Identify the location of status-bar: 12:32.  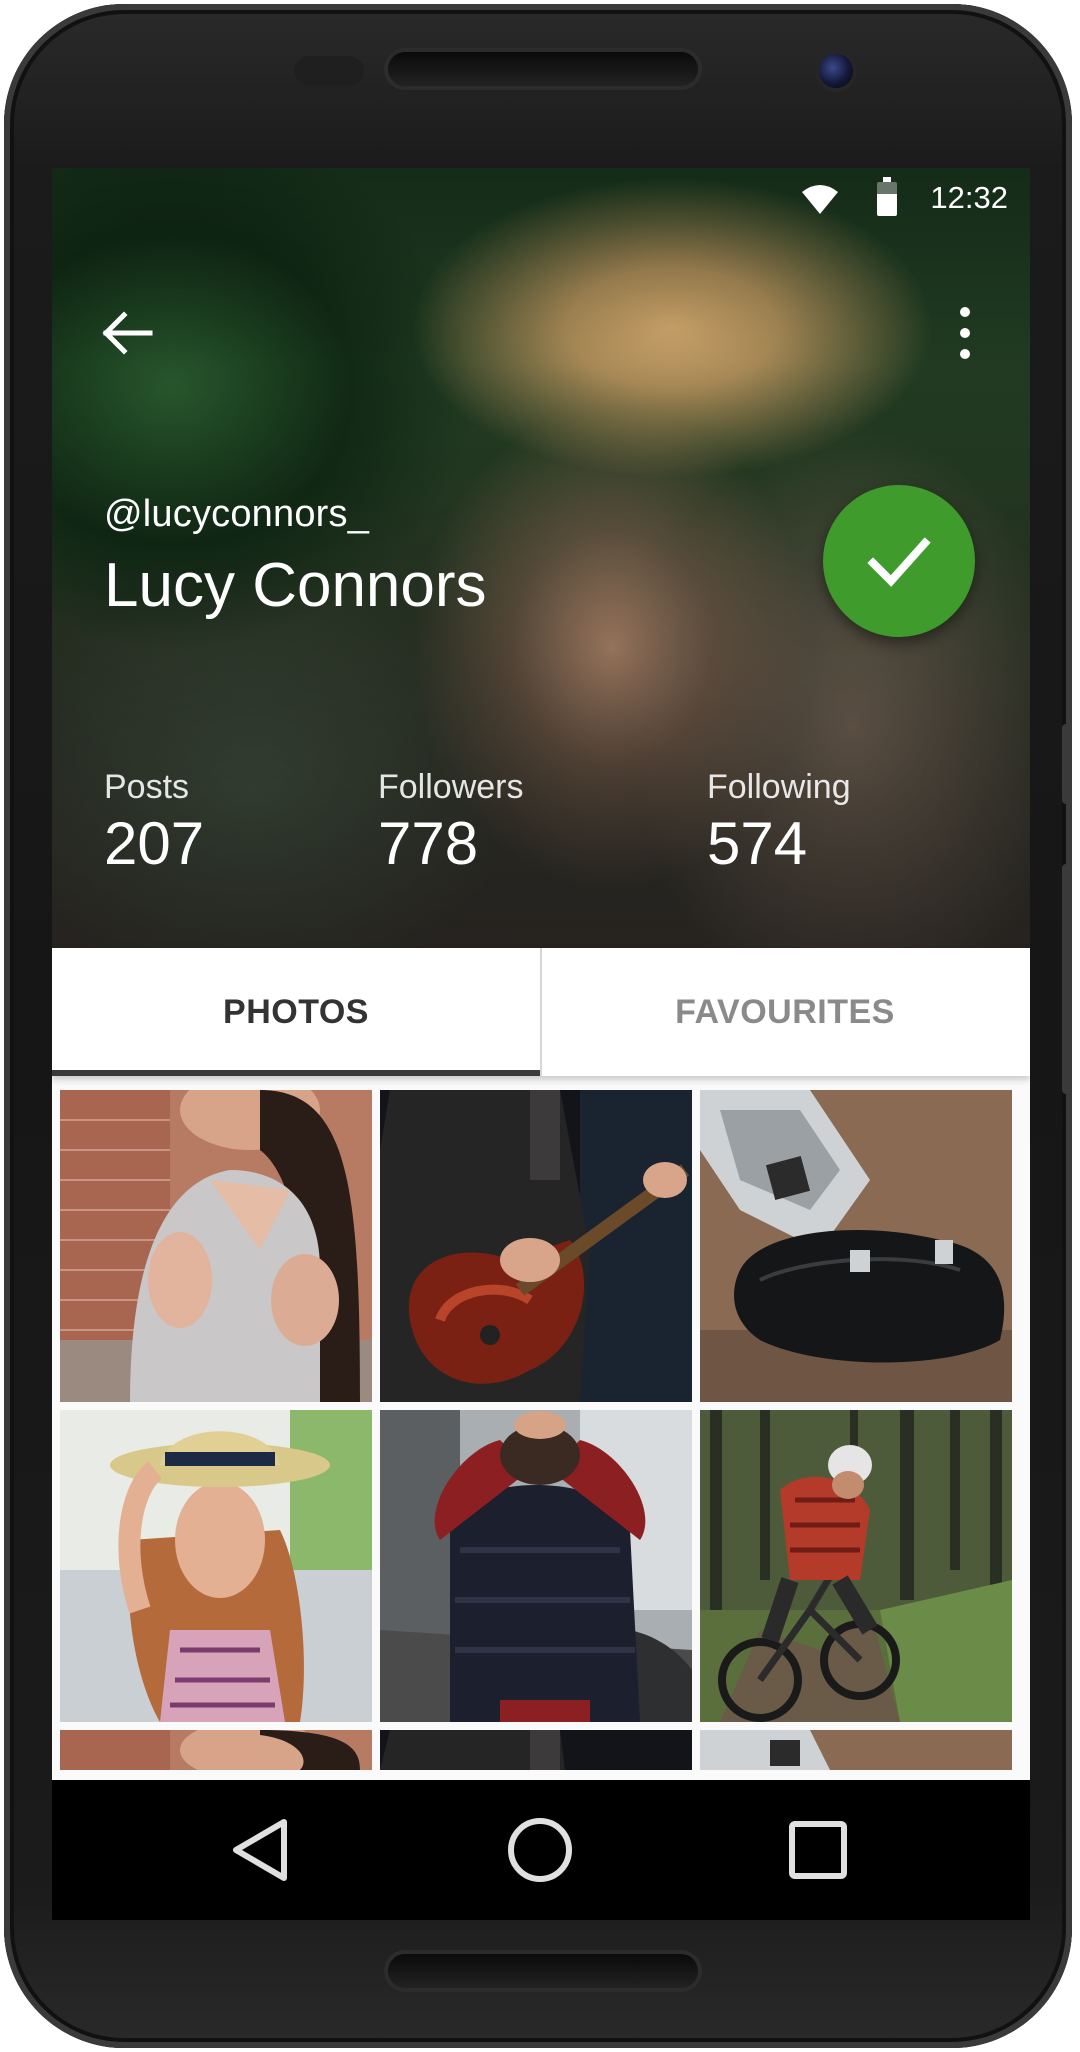
(541, 200).